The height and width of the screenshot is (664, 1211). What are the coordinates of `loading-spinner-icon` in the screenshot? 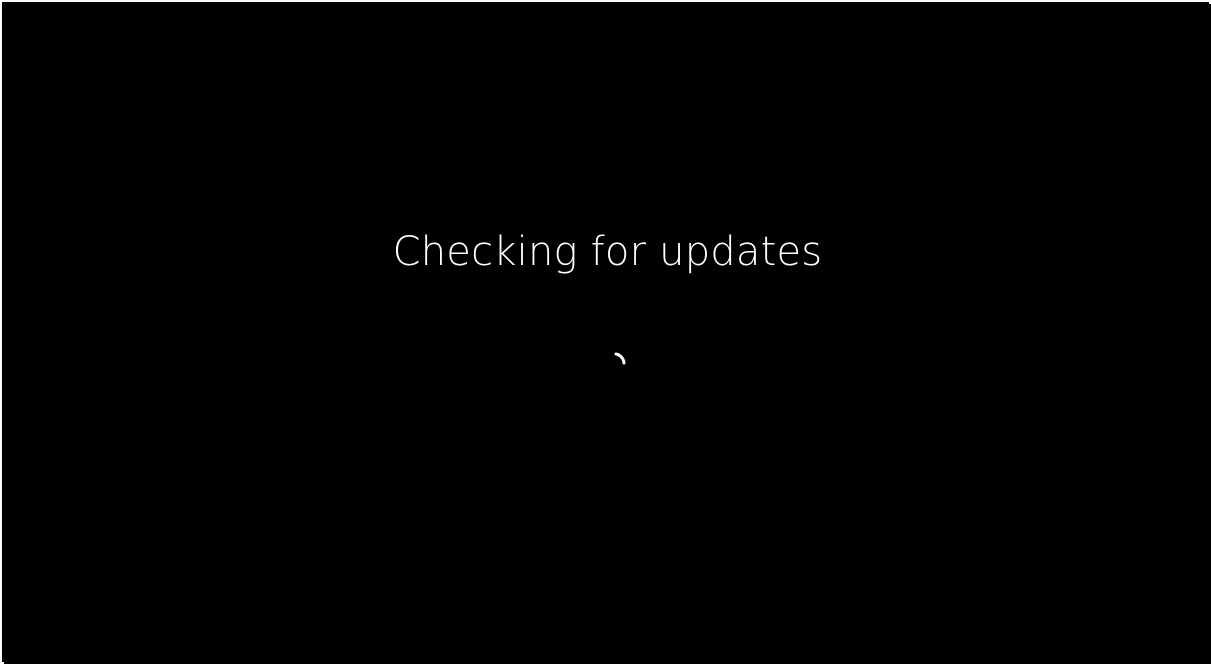 It's located at (618, 361).